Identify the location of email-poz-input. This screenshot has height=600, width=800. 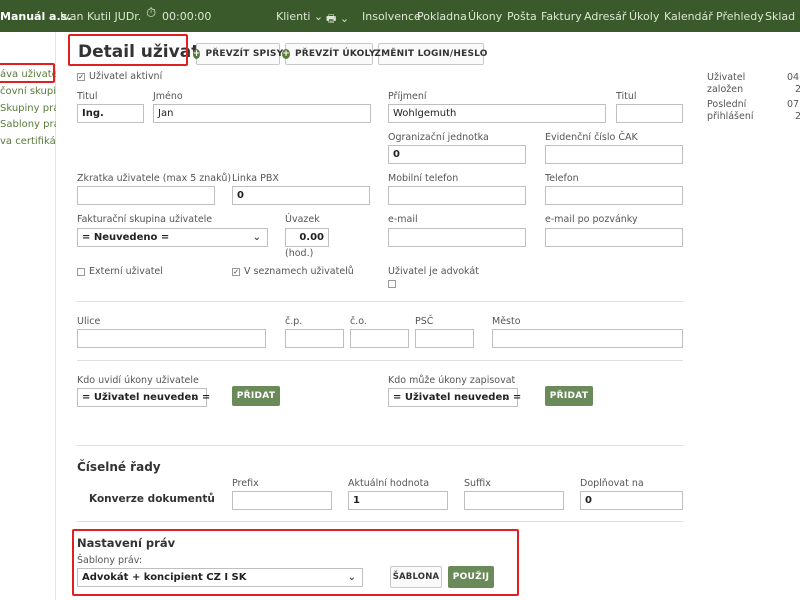
(614, 237).